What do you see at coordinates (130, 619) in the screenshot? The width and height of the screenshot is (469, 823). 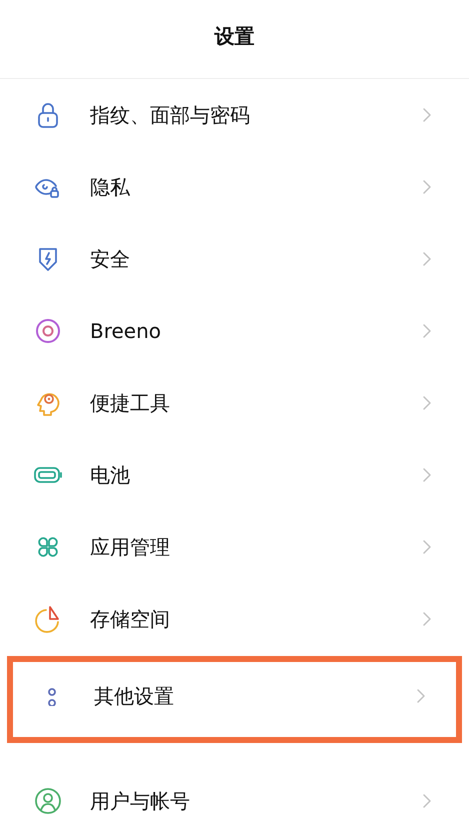 I see `row-label: 存储空间` at bounding box center [130, 619].